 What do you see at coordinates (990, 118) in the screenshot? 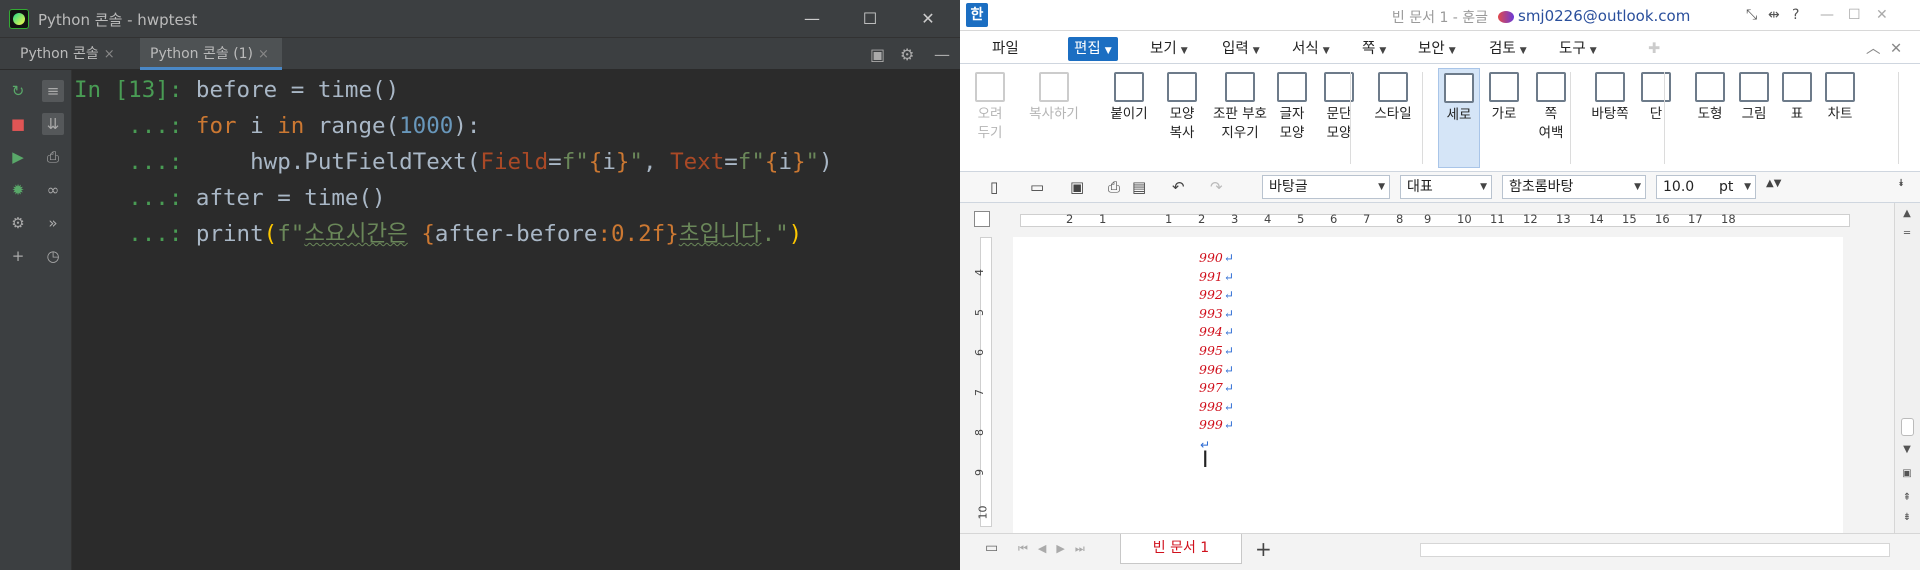
I see `ribbon-button-0: 오려 두기` at bounding box center [990, 118].